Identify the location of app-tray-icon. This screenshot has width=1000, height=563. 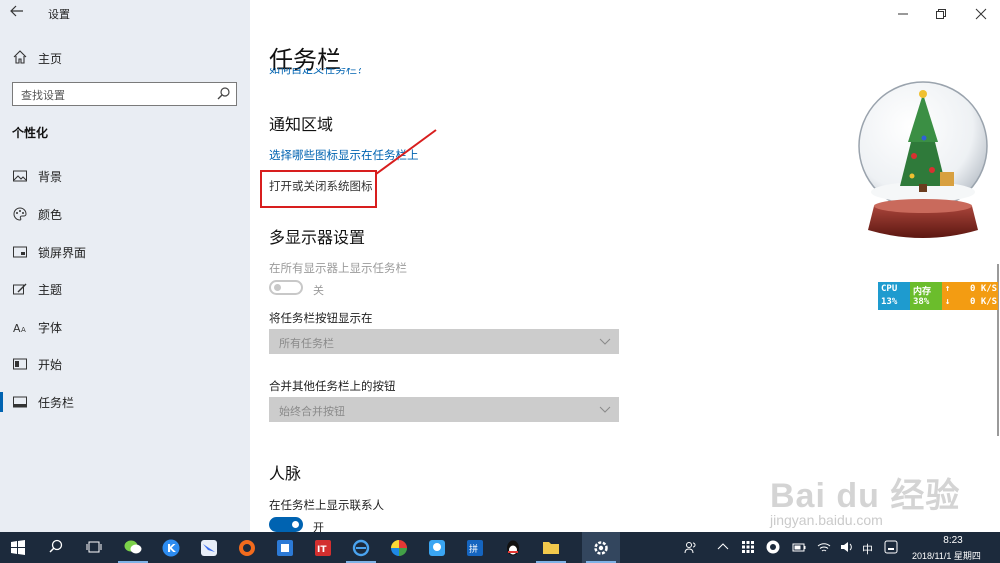
(773, 547).